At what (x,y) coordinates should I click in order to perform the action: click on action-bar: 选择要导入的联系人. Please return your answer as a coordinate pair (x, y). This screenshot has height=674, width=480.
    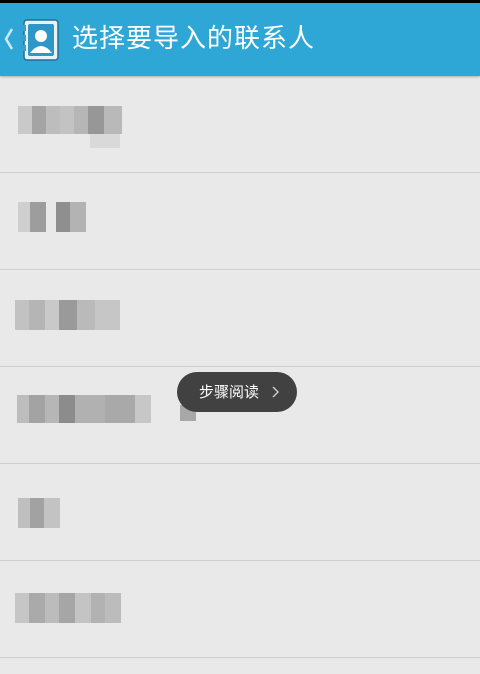
    Looking at the image, I should click on (240, 39).